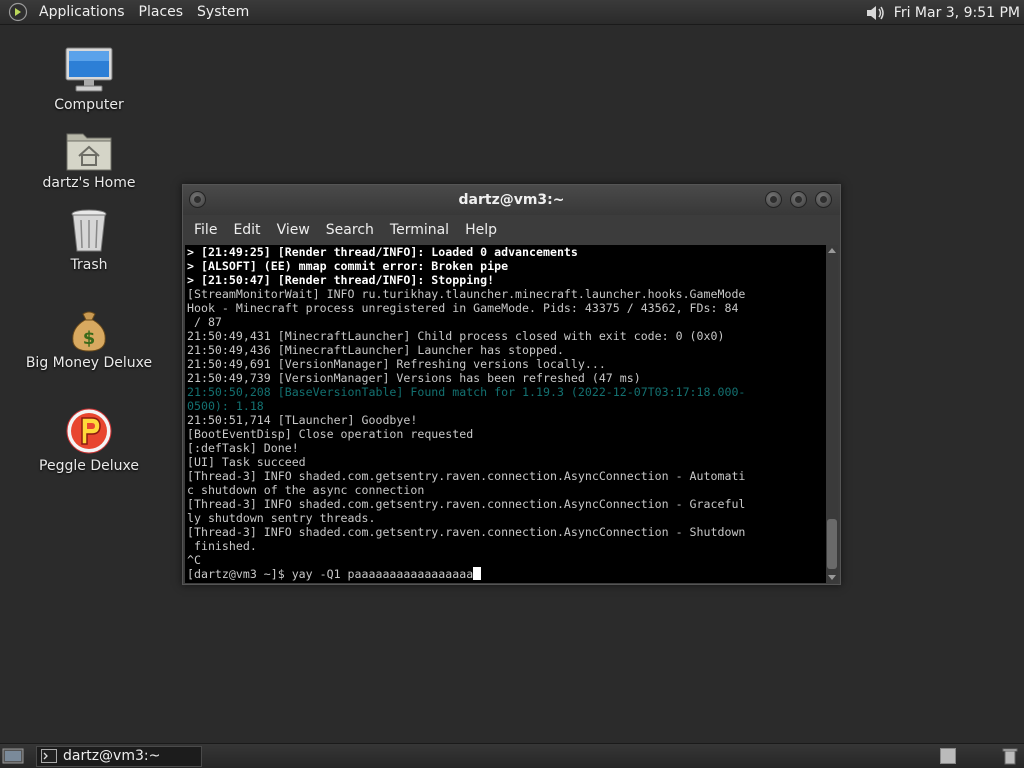 The height and width of the screenshot is (768, 1024). I want to click on window-titlebar: dartz@vm3:~, so click(511, 200).